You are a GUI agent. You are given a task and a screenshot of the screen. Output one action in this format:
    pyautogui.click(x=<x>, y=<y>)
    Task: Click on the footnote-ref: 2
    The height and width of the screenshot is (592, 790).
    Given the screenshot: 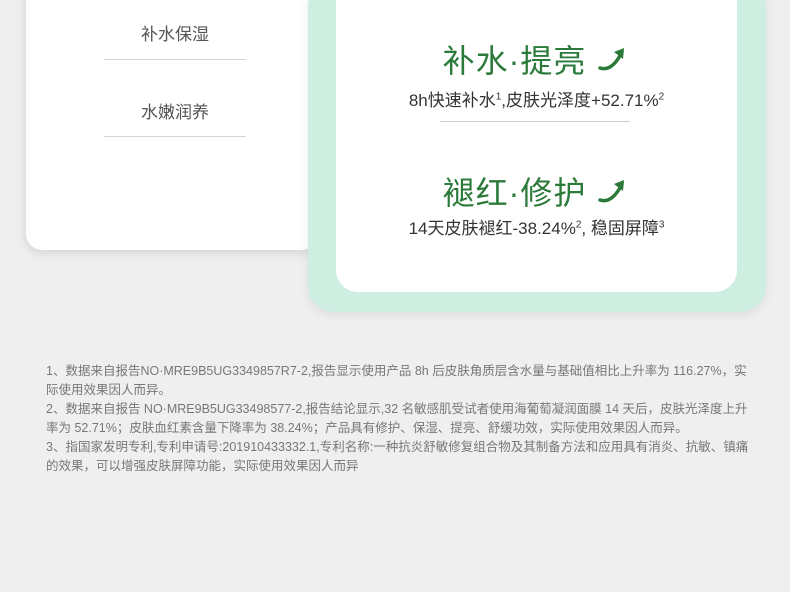 What is the action you would take?
    pyautogui.click(x=661, y=97)
    